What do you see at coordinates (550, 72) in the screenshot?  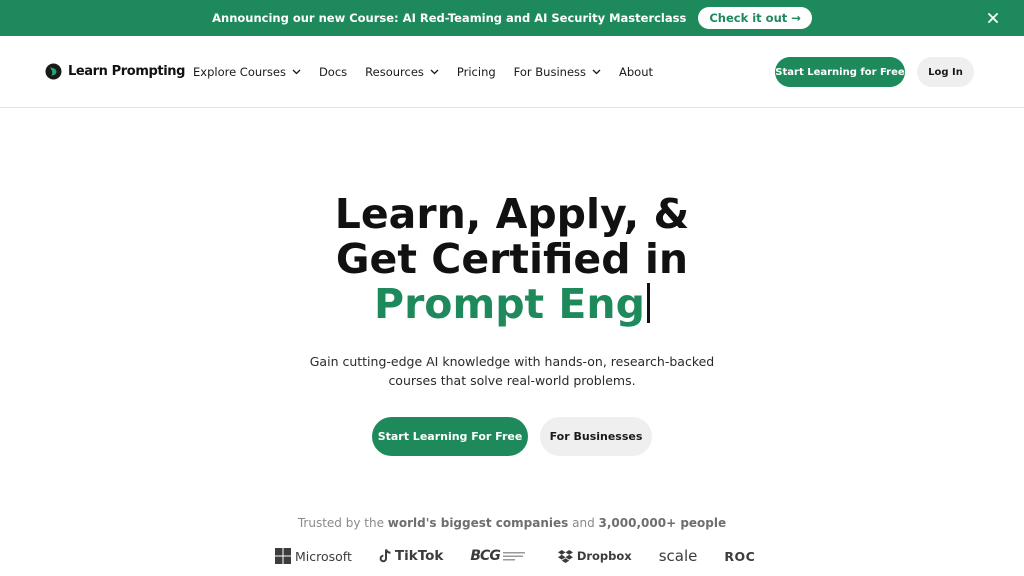 I see `nav-item-label: For Business` at bounding box center [550, 72].